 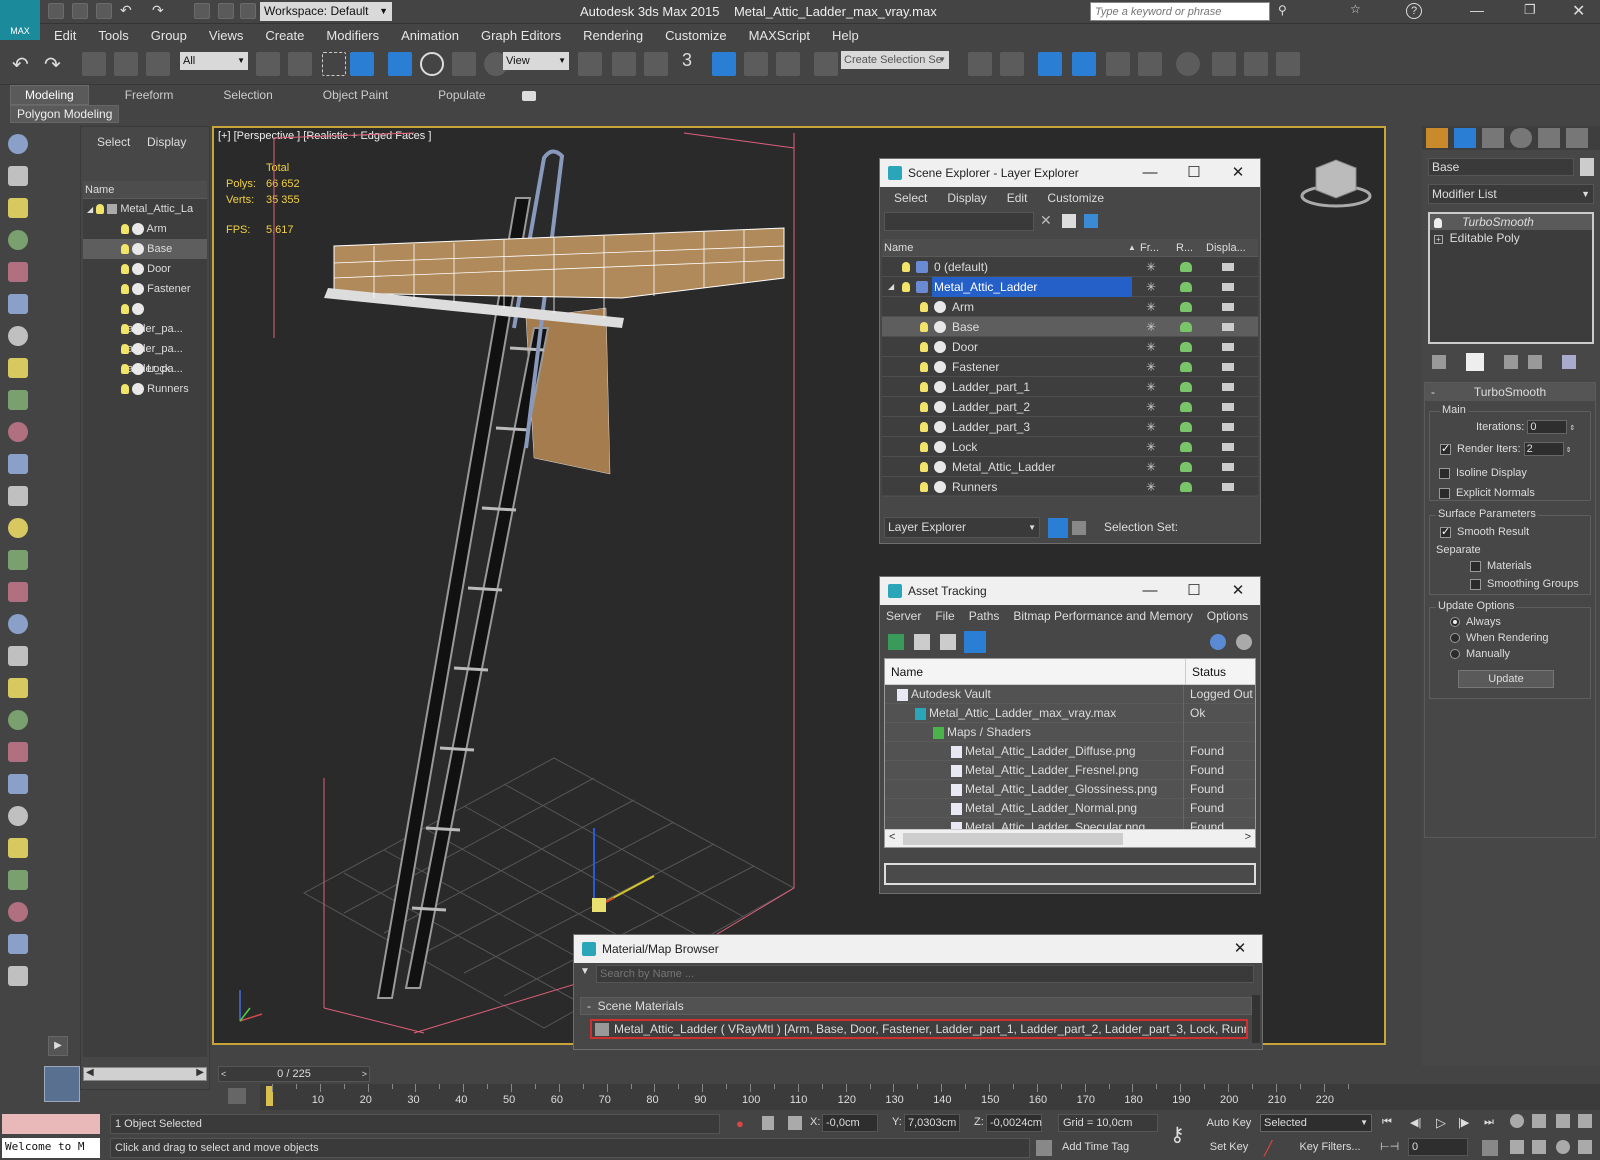 I want to click on zoom-extents-icon, so click(x=1563, y=1121).